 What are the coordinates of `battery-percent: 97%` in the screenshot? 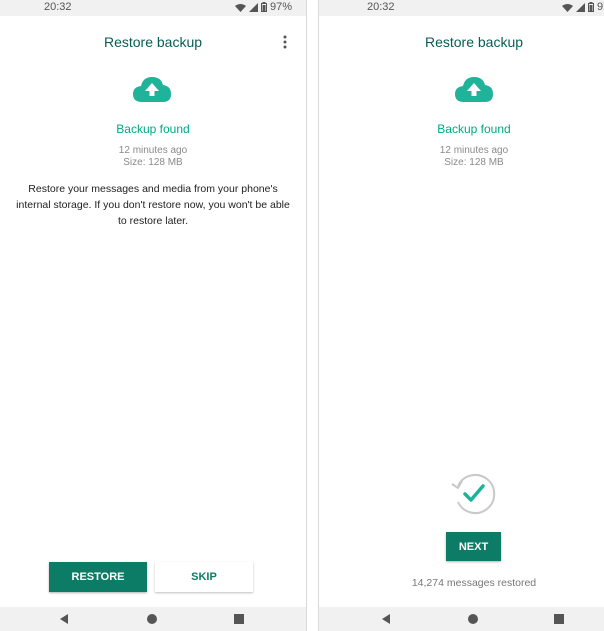 It's located at (280, 7).